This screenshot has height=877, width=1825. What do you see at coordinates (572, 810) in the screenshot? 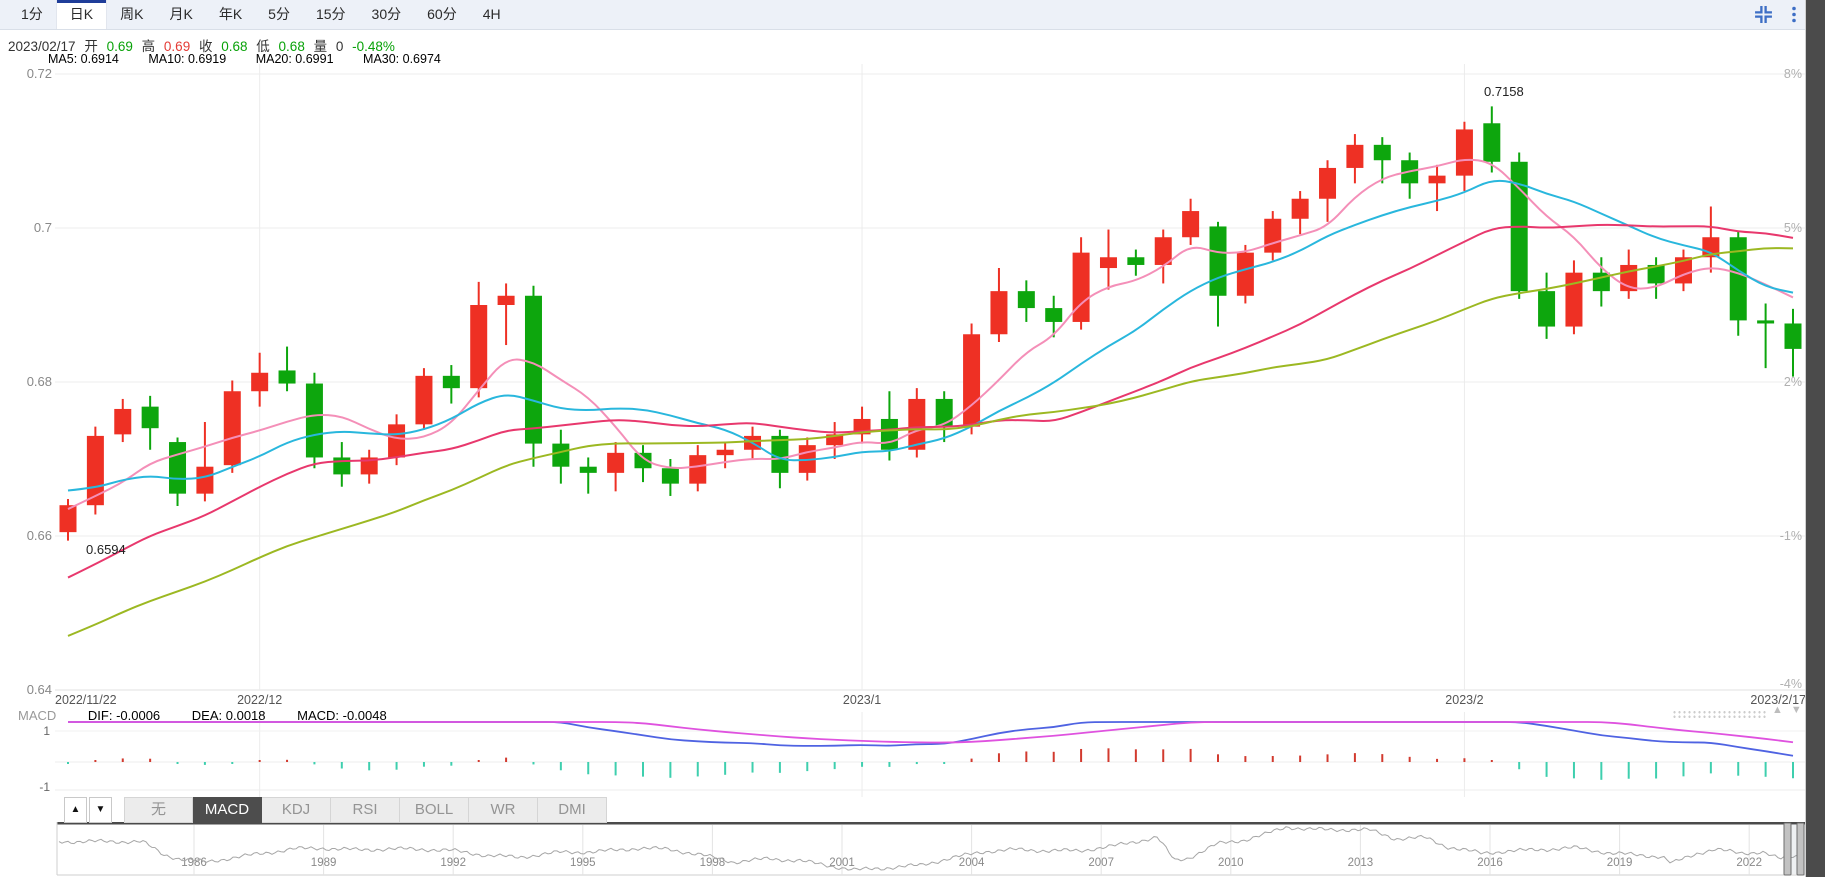
I see `indicator-tab-DMI: DMI` at bounding box center [572, 810].